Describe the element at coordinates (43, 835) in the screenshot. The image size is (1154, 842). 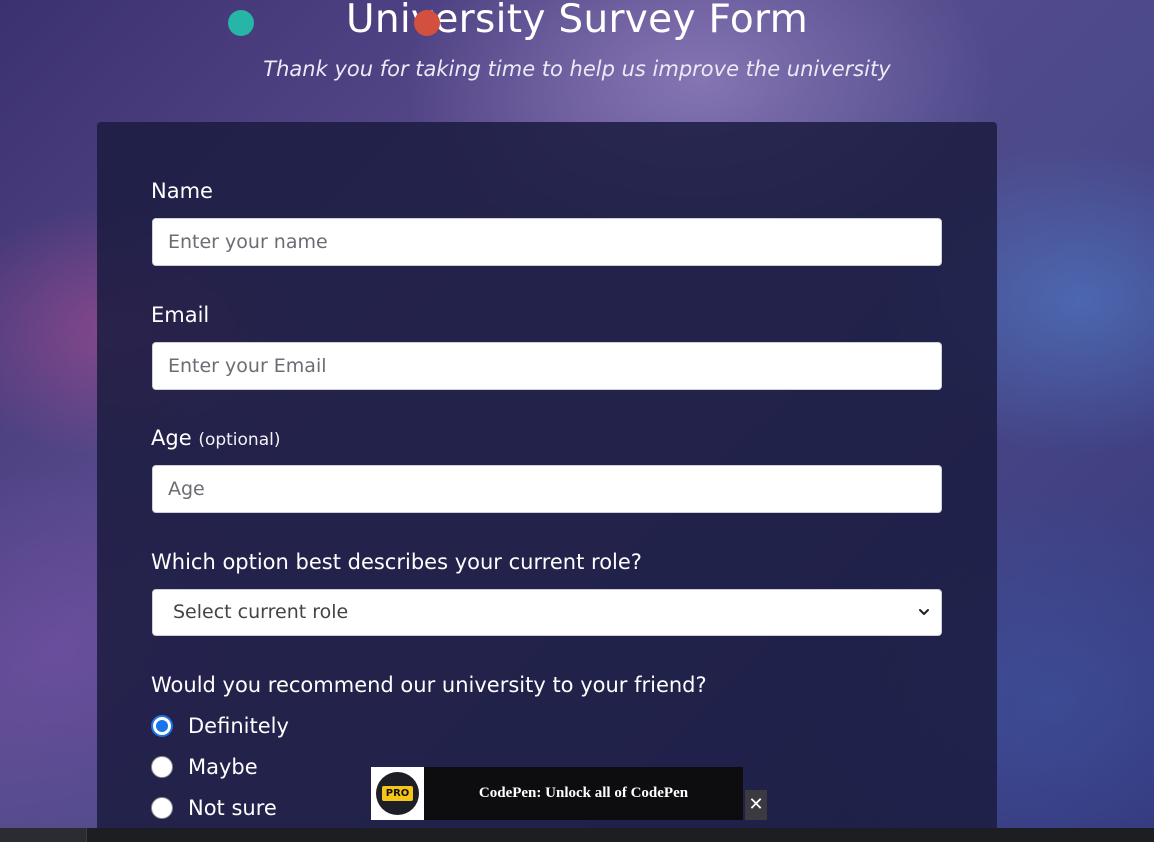
I see `bottom-toolbar-tab` at that location.